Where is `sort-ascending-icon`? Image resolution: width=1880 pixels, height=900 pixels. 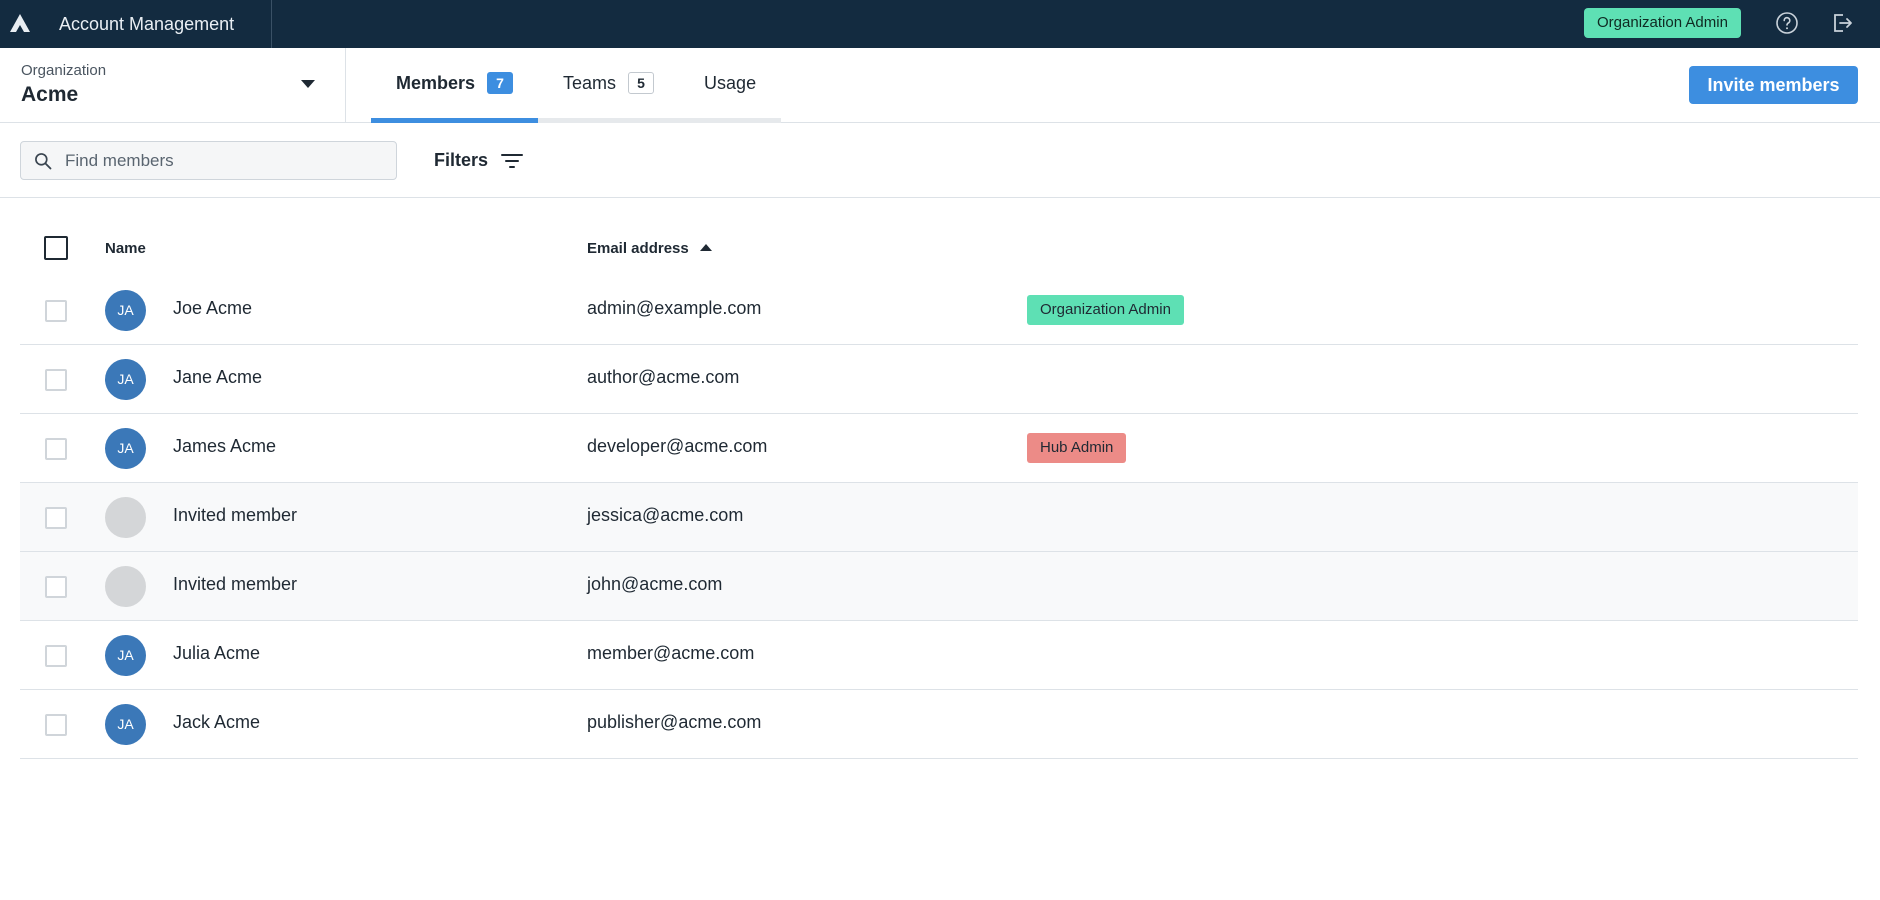
sort-ascending-icon is located at coordinates (706, 247).